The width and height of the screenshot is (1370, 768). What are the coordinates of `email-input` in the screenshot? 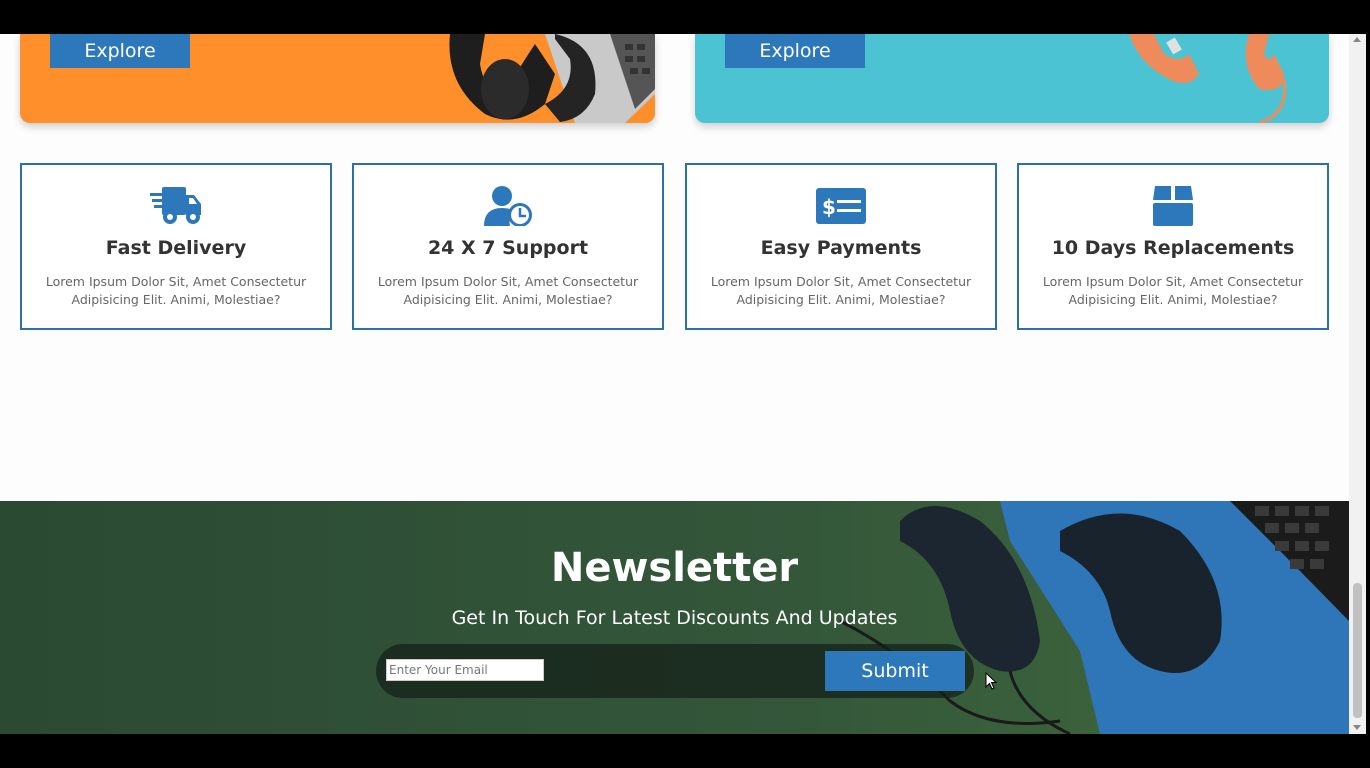 It's located at (465, 670).